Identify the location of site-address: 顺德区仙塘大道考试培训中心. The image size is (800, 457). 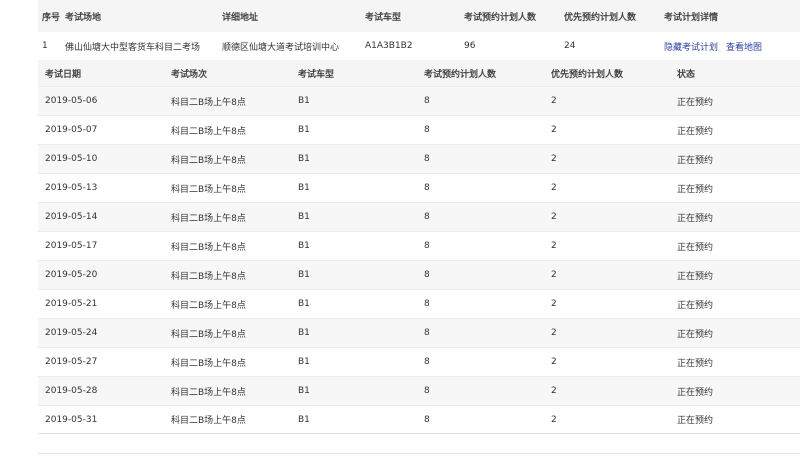
(281, 47).